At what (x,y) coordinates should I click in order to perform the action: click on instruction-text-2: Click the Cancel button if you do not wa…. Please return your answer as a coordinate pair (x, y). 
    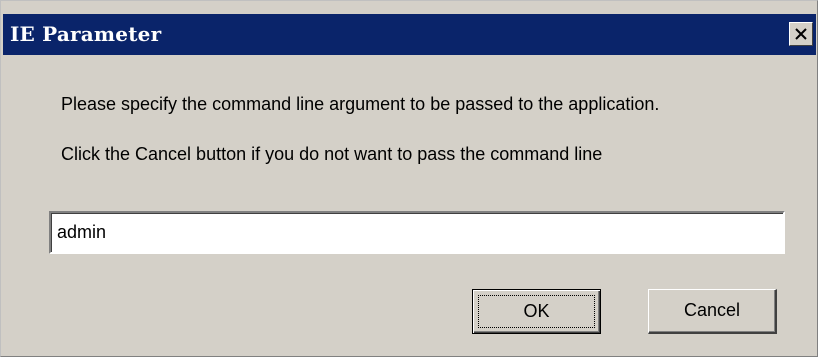
    Looking at the image, I should click on (332, 154).